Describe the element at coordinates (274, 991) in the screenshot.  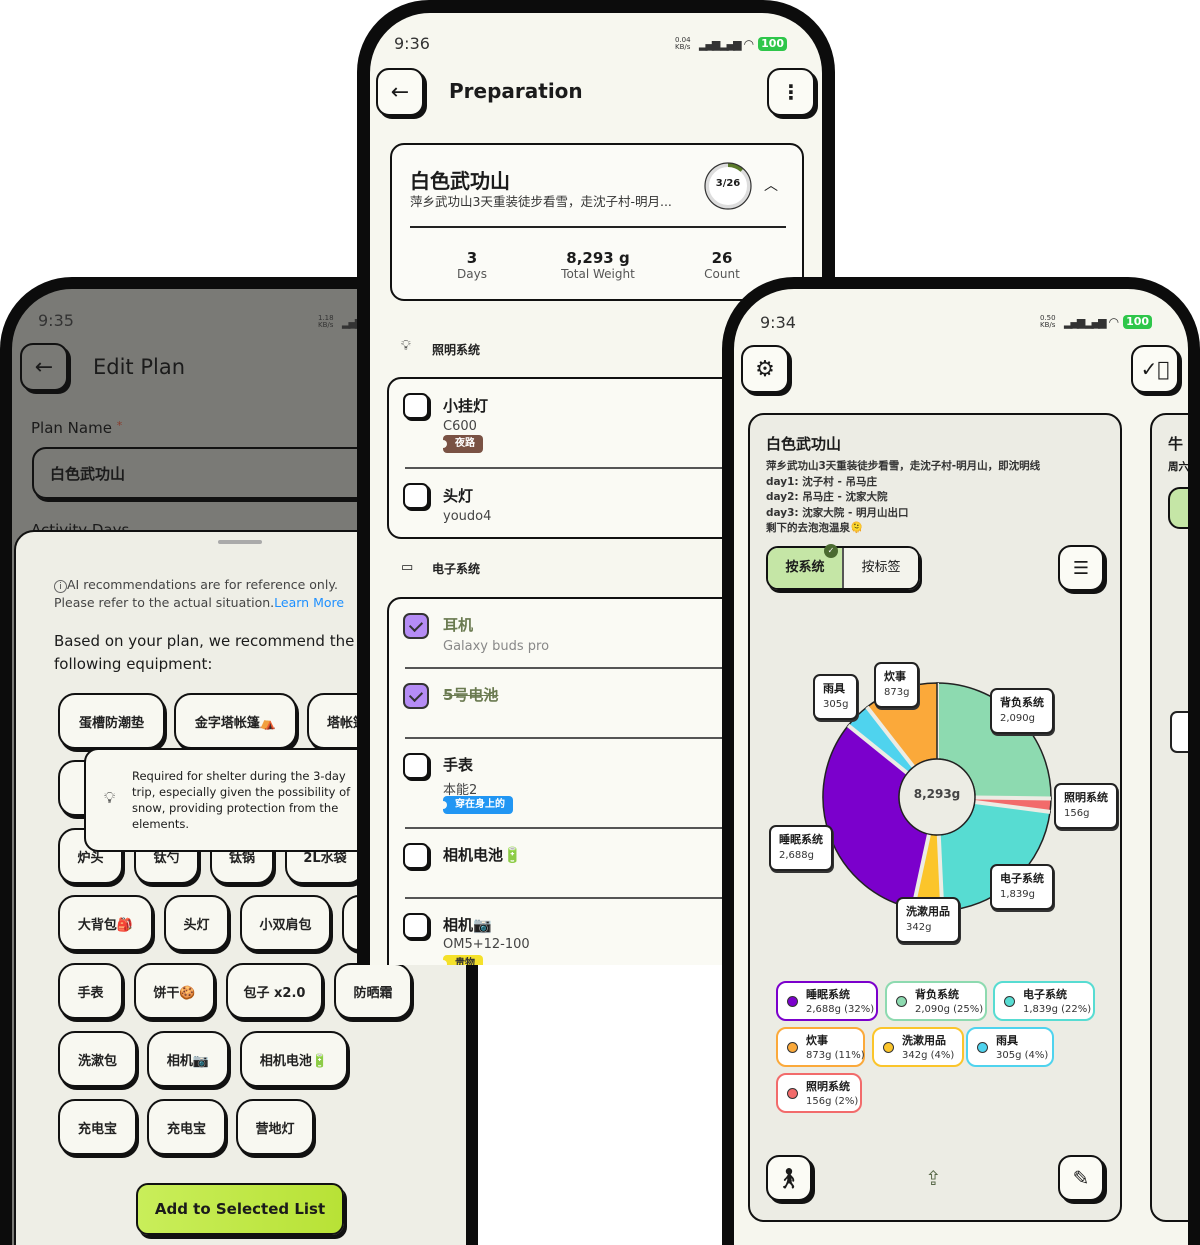
I see `chip: 包子 x2.0` at that location.